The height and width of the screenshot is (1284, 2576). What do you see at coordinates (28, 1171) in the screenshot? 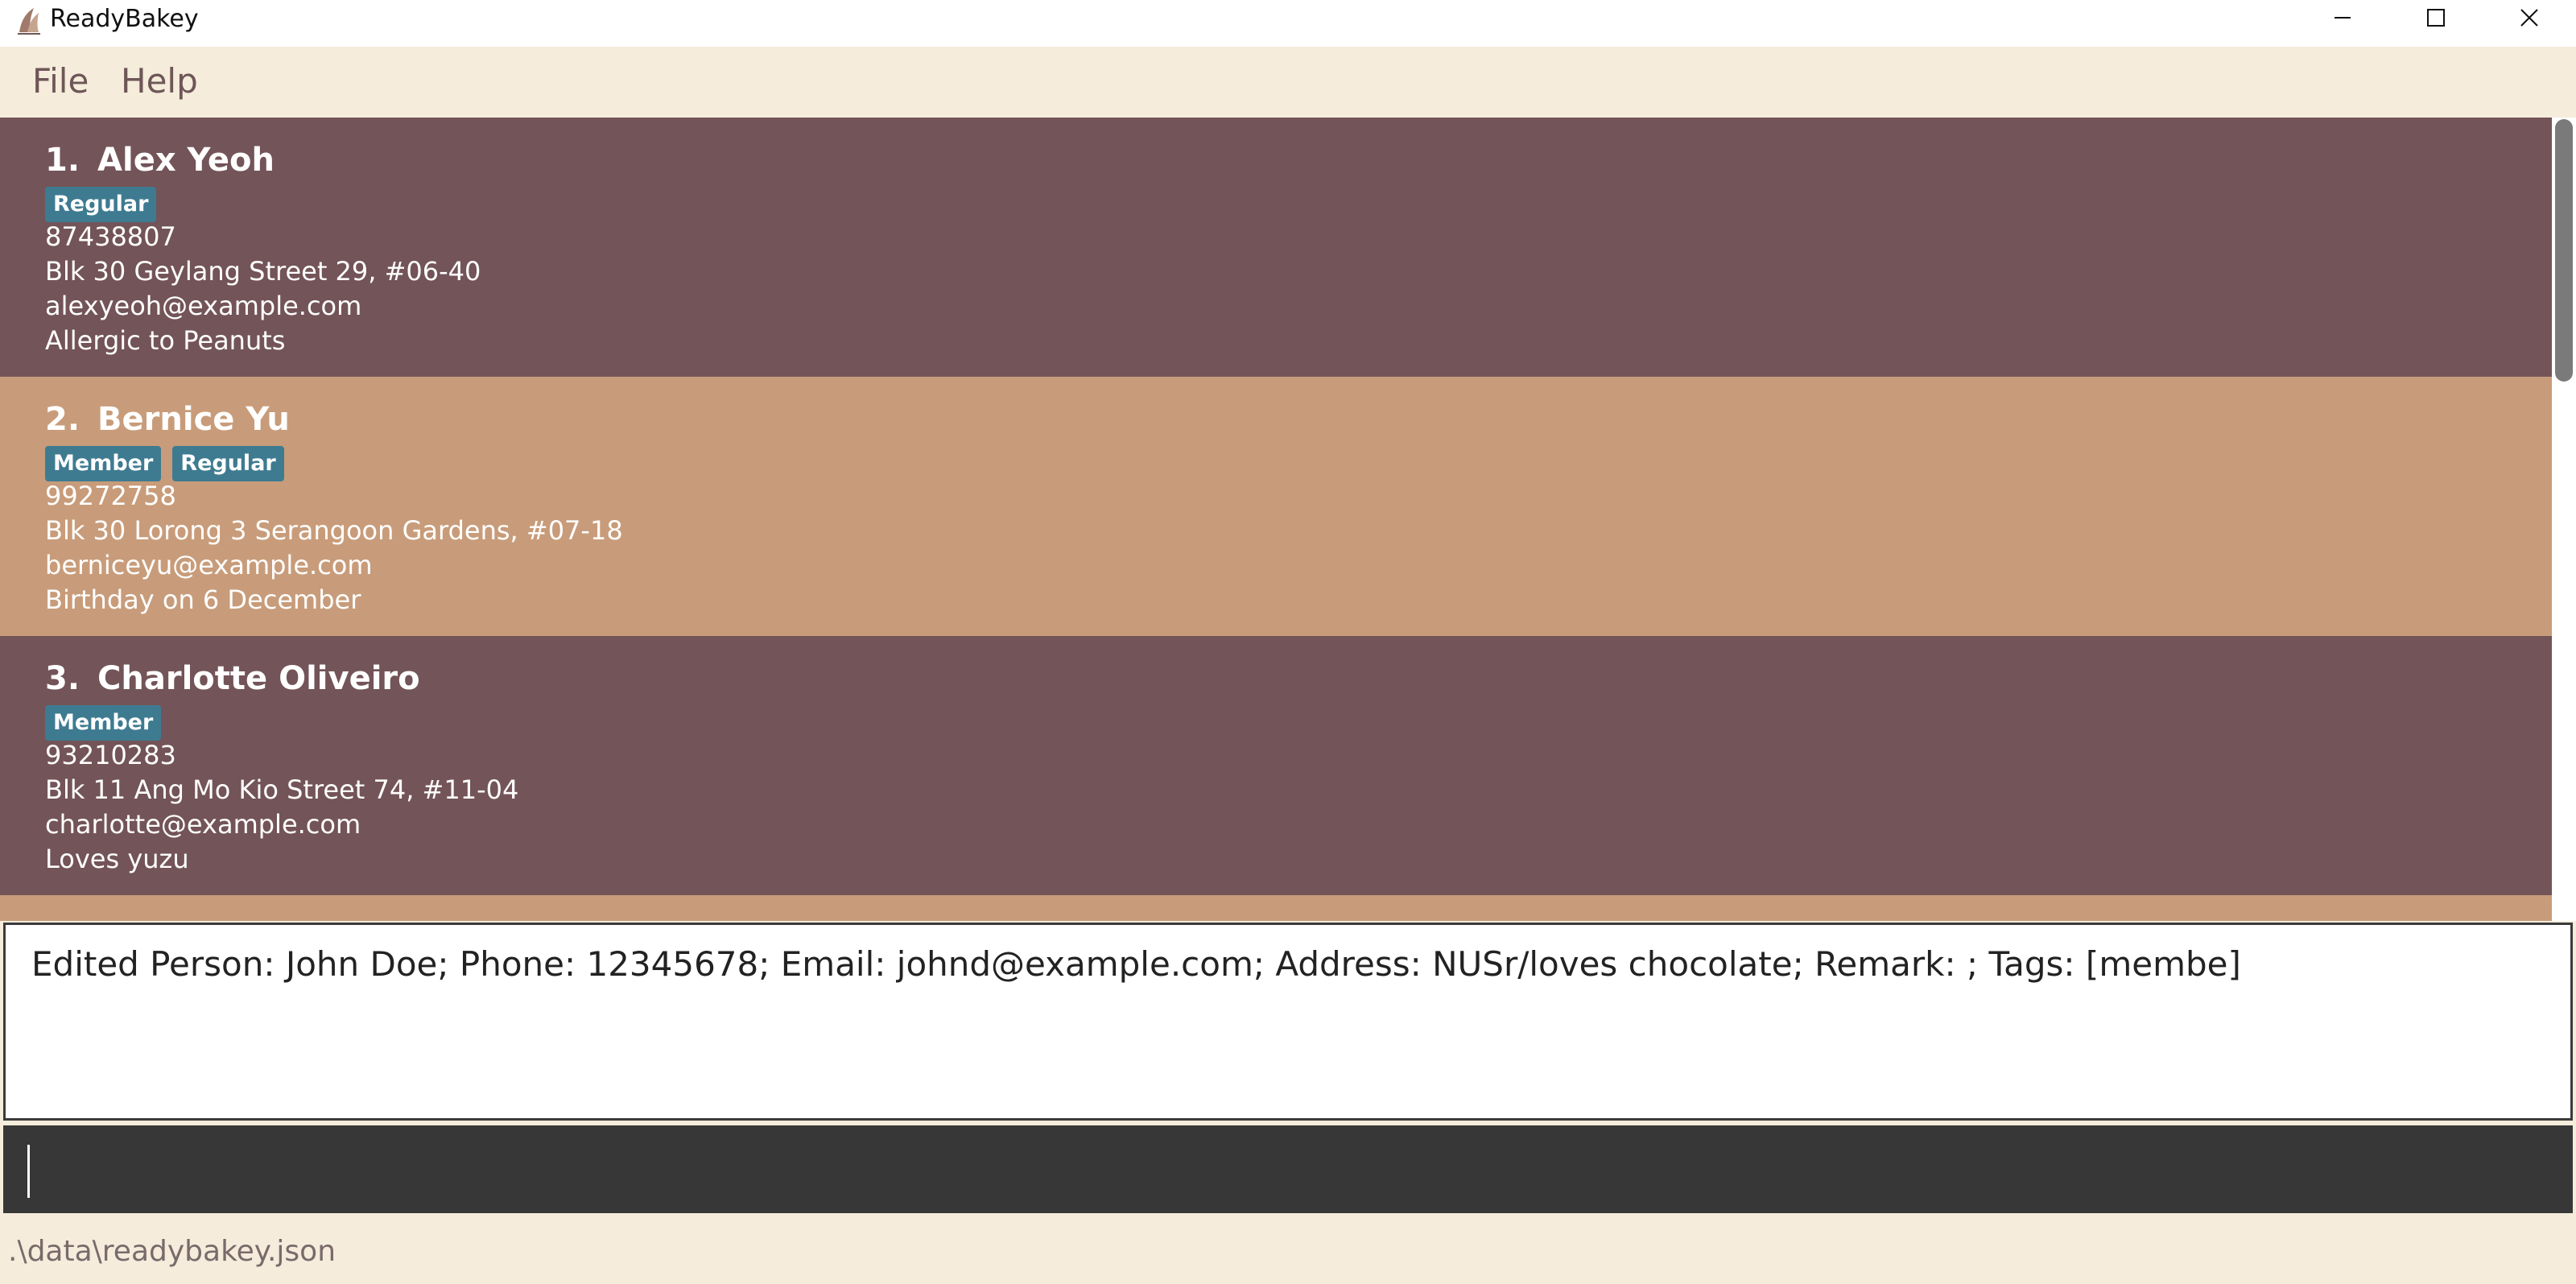
I see `text-caret` at bounding box center [28, 1171].